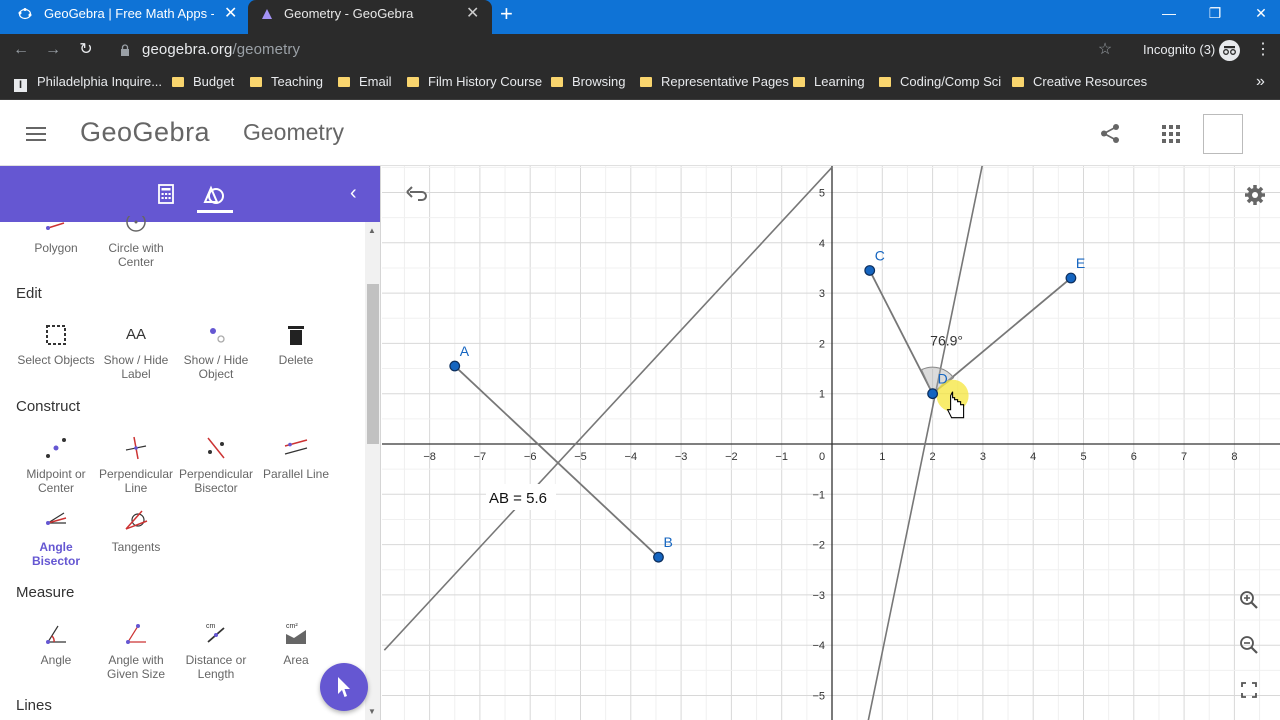 Image resolution: width=1280 pixels, height=720 pixels. Describe the element at coordinates (216, 651) in the screenshot. I see `tool-distance-length: cm Distance or Length` at that location.